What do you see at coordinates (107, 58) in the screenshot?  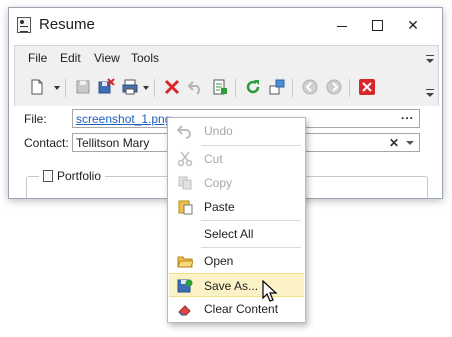 I see `menu-view: View` at bounding box center [107, 58].